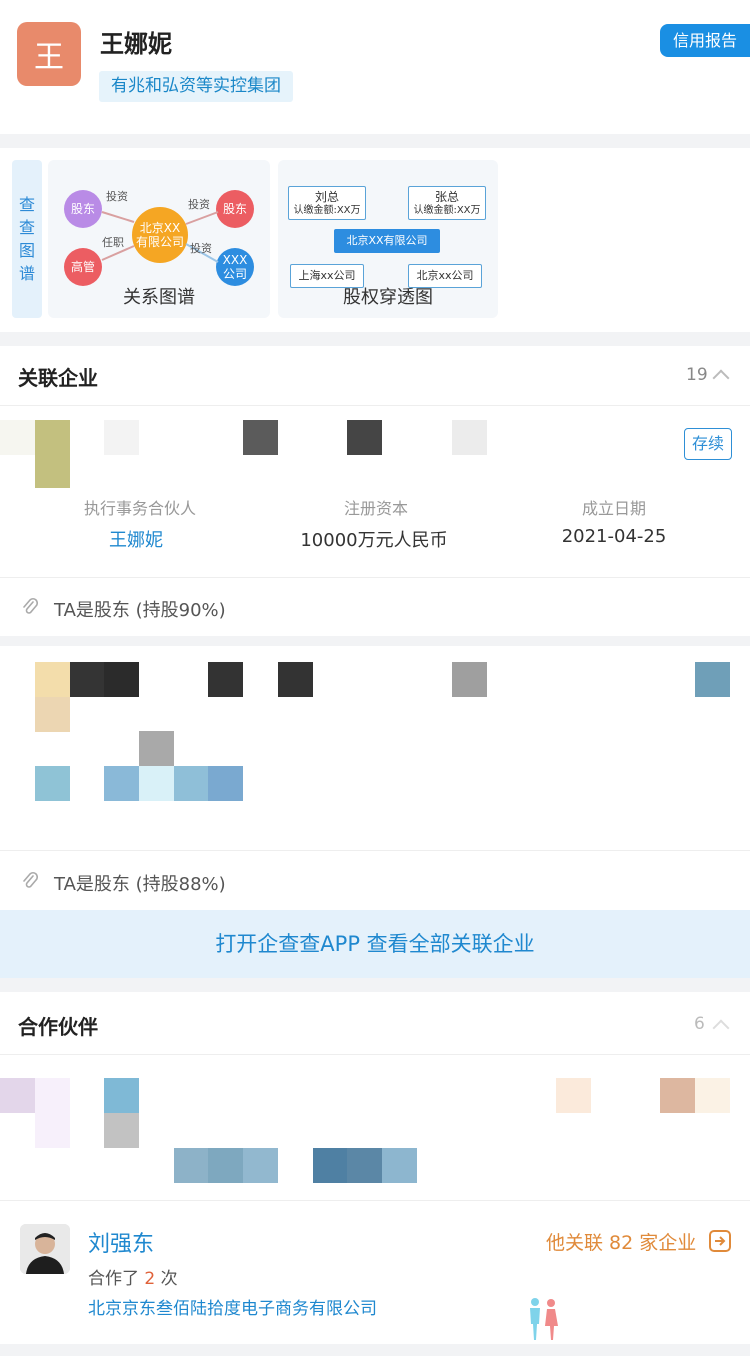  Describe the element at coordinates (113, 1279) in the screenshot. I see `coop-prefix: 合作了` at that location.